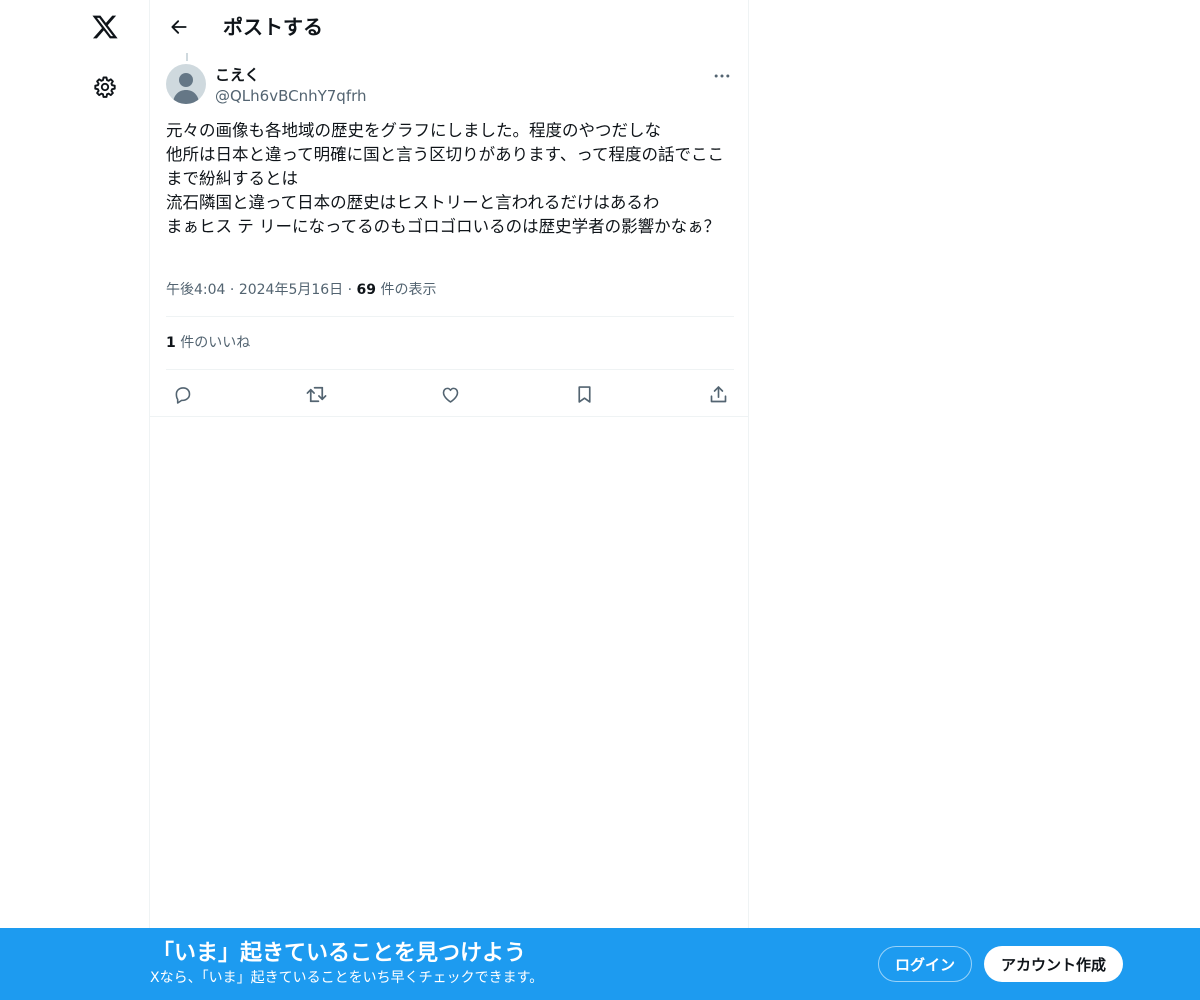 The image size is (1200, 1000). What do you see at coordinates (347, 978) in the screenshot?
I see `banner-subtitle: Xなら、「いま」起きていることをいち早くチェックできます。` at bounding box center [347, 978].